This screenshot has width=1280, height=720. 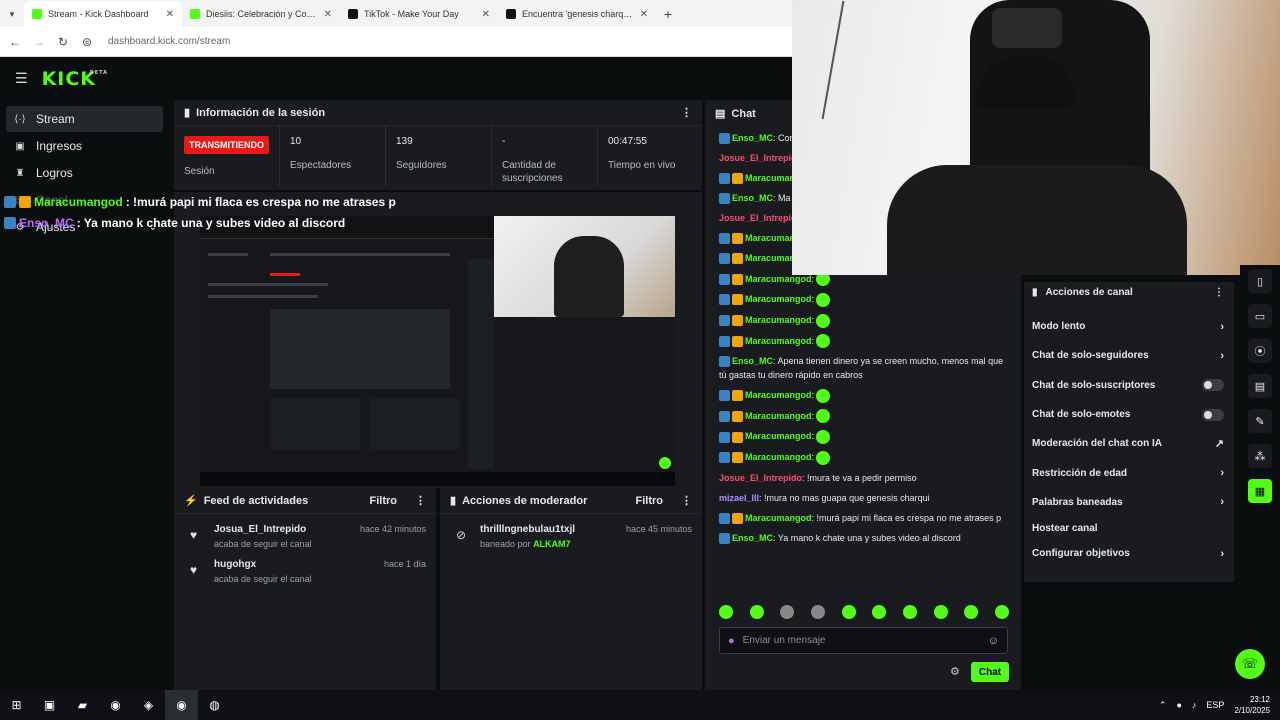 I want to click on clapperboard-icon: ▦, so click(x=1260, y=491).